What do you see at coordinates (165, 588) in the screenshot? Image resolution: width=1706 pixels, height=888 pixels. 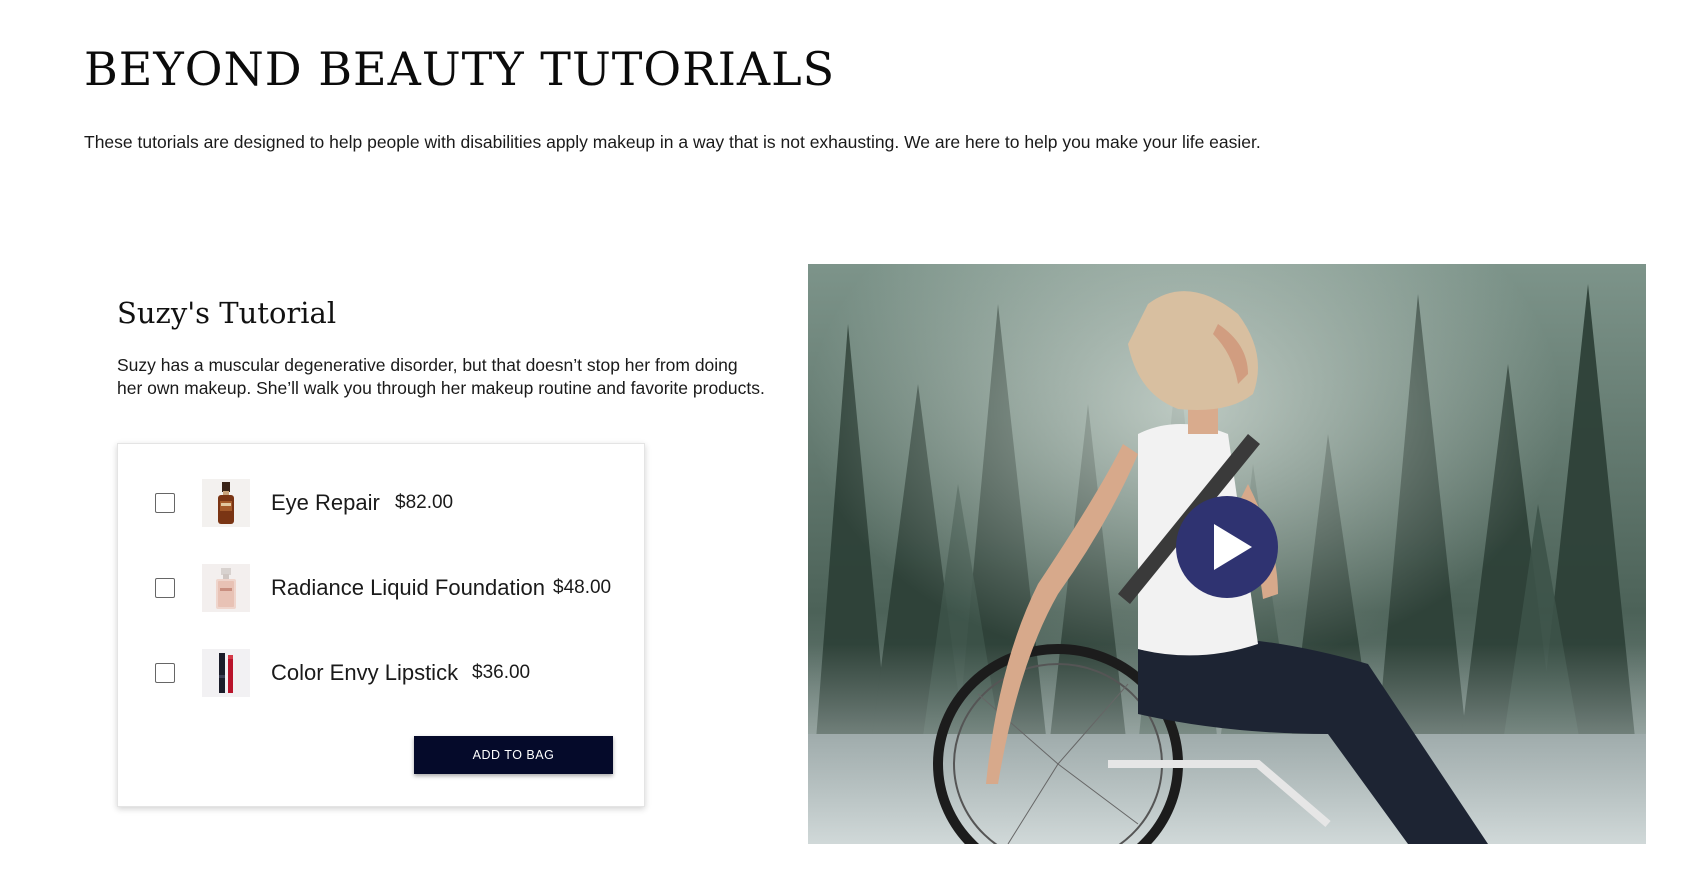 I see `product-checkbox-radiance-liquid-foundation` at bounding box center [165, 588].